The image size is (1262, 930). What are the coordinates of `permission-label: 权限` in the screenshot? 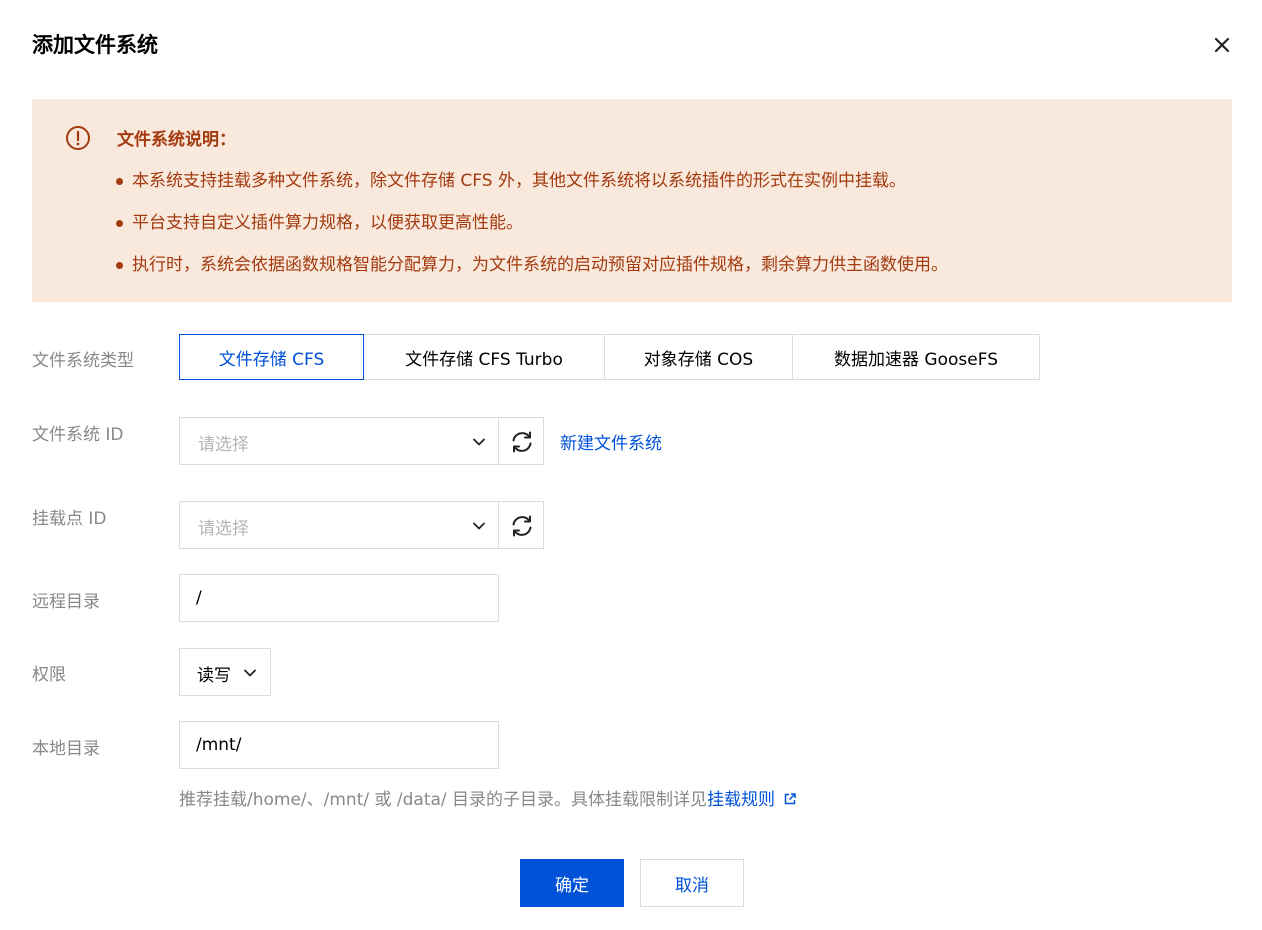 It's located at (49, 675).